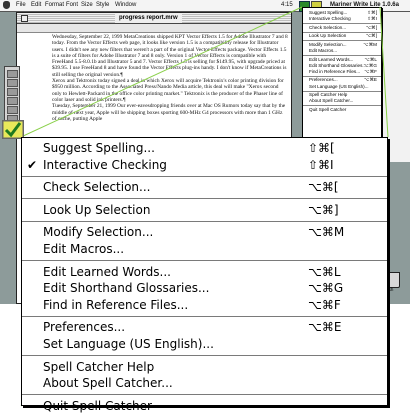 The image size is (410, 414). I want to click on menu-item-shortcut: ⌥⌘E, so click(325, 327).